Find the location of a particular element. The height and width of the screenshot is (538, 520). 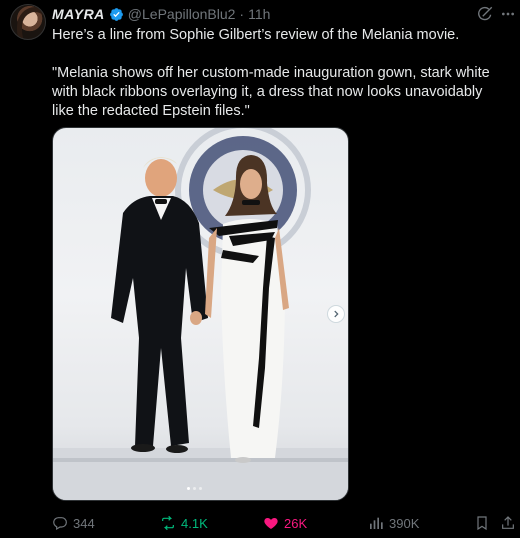

share-icon is located at coordinates (508, 522).